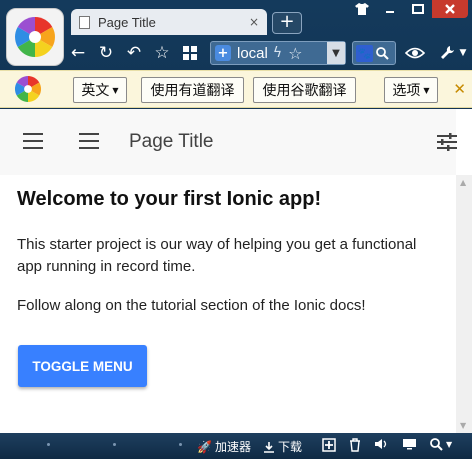  Describe the element at coordinates (204, 446) in the screenshot. I see `rocket-icon: 🚀` at that location.